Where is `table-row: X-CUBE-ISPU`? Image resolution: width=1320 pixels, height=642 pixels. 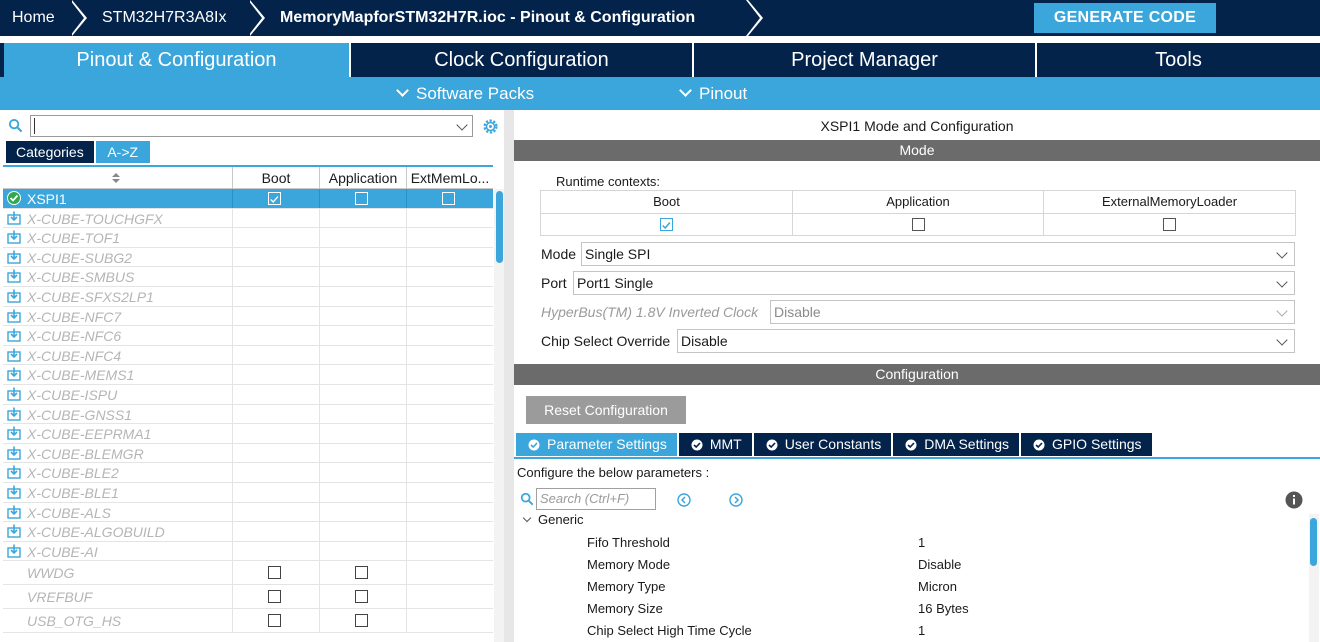
table-row: X-CUBE-ISPU is located at coordinates (248, 394).